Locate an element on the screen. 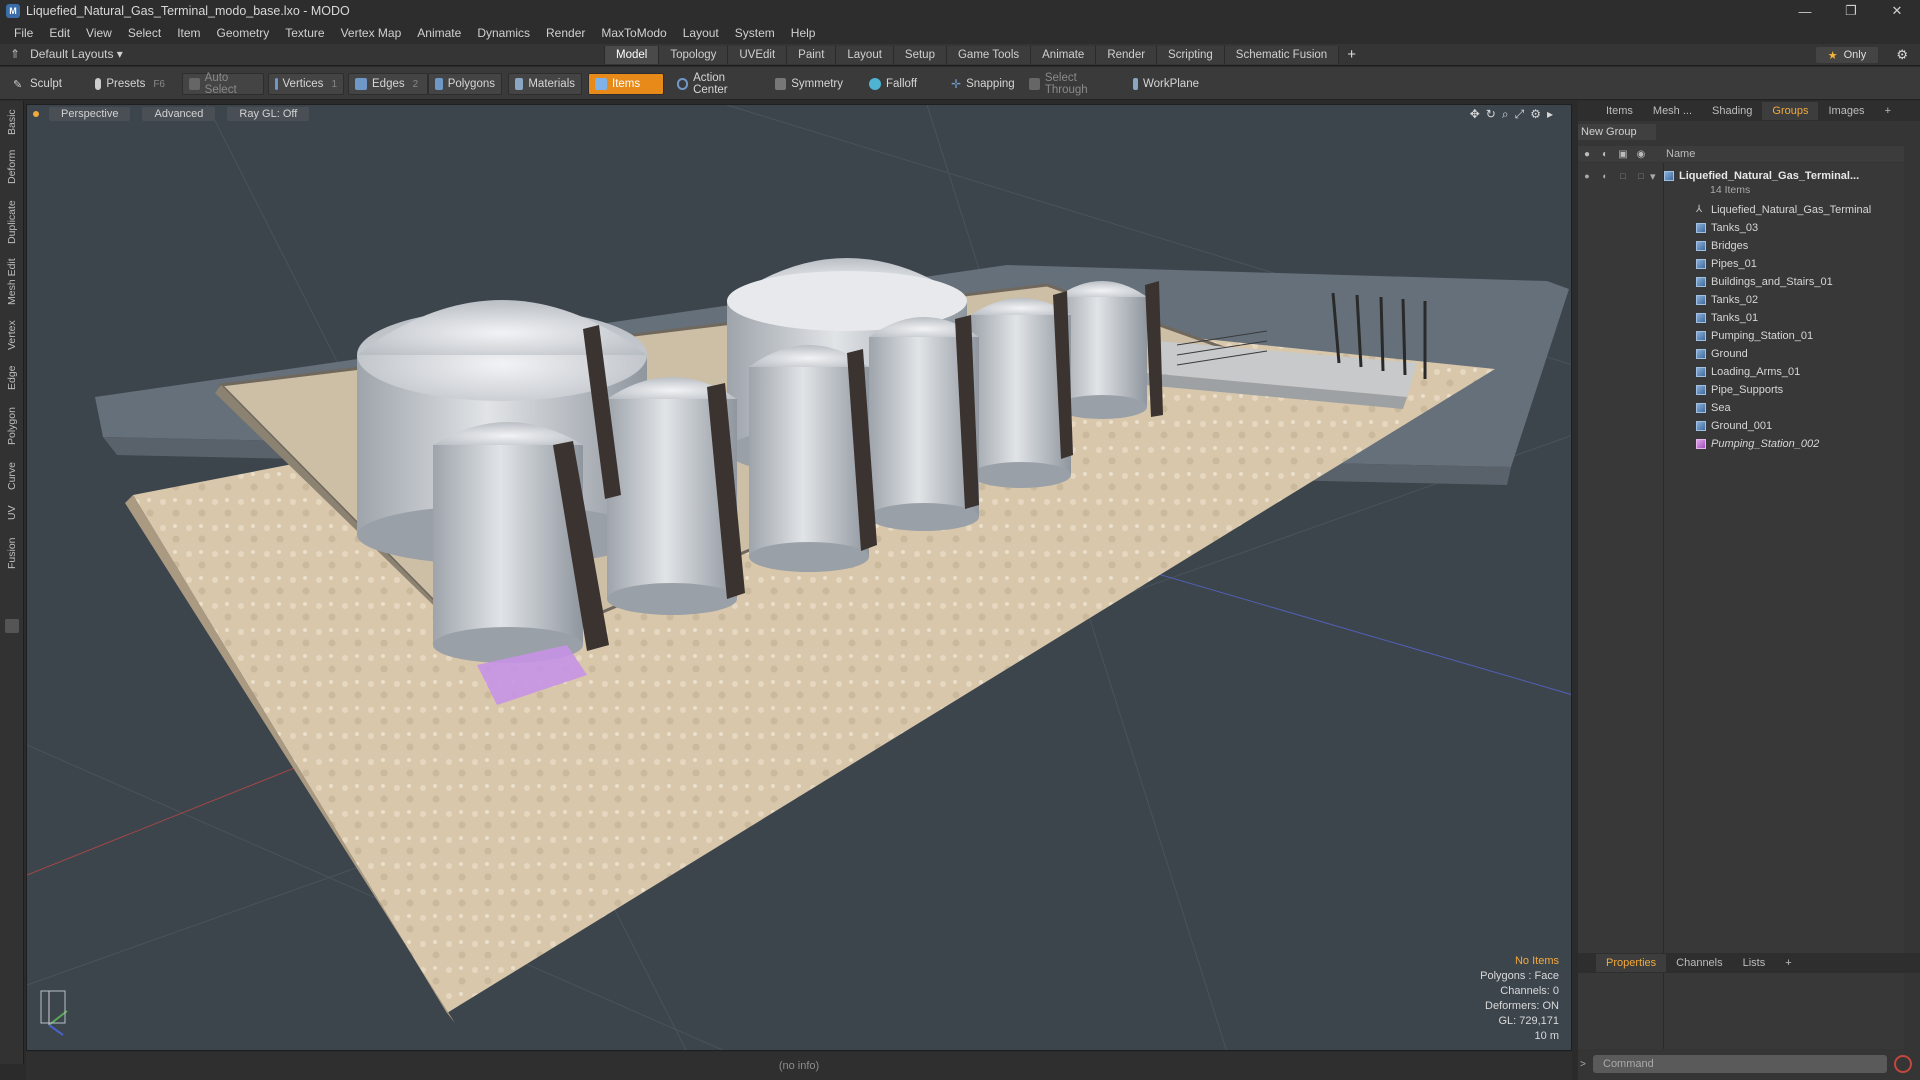 This screenshot has width=1920, height=1080. zoom-icon: ⌕ is located at coordinates (1505, 114).